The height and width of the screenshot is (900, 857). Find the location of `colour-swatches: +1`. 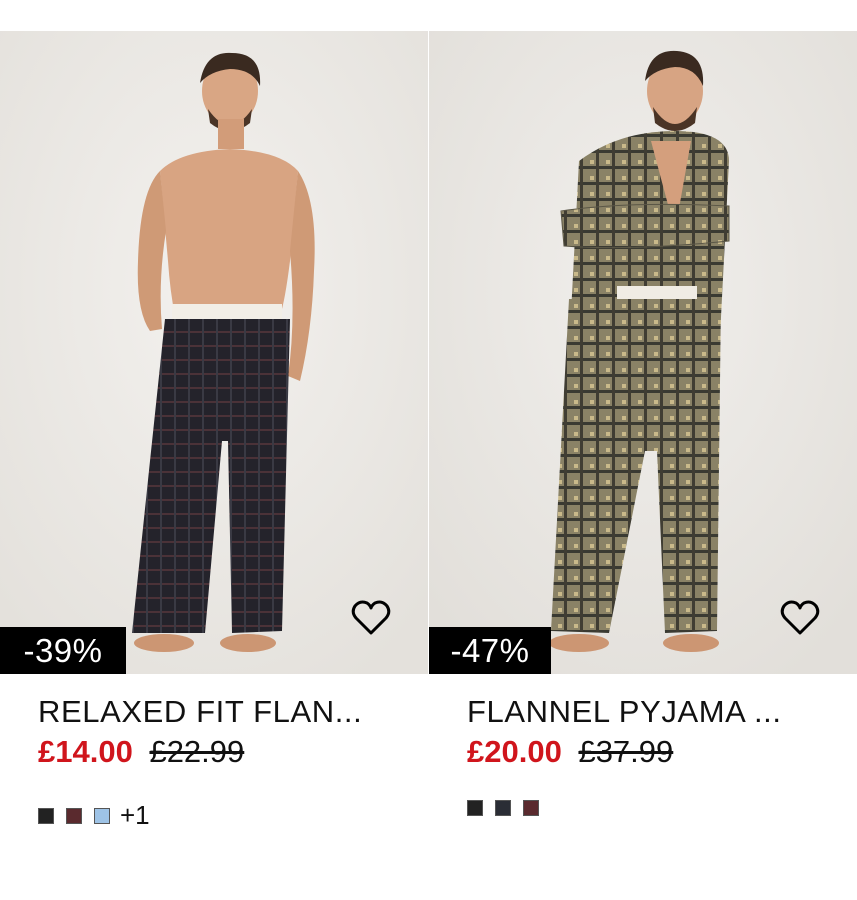

colour-swatches: +1 is located at coordinates (94, 815).